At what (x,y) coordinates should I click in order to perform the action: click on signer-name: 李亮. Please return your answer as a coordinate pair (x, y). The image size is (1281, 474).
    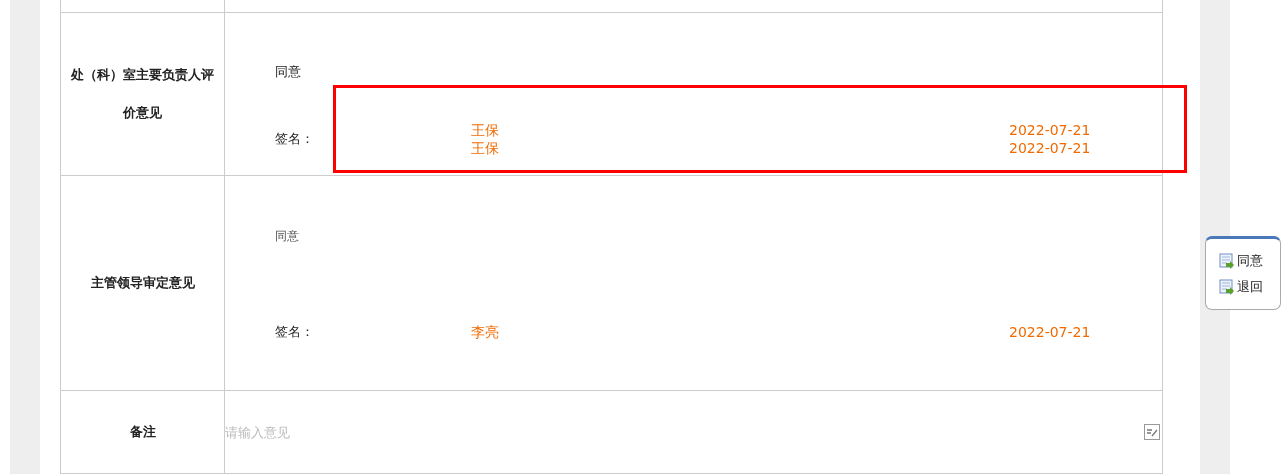
    Looking at the image, I should click on (485, 332).